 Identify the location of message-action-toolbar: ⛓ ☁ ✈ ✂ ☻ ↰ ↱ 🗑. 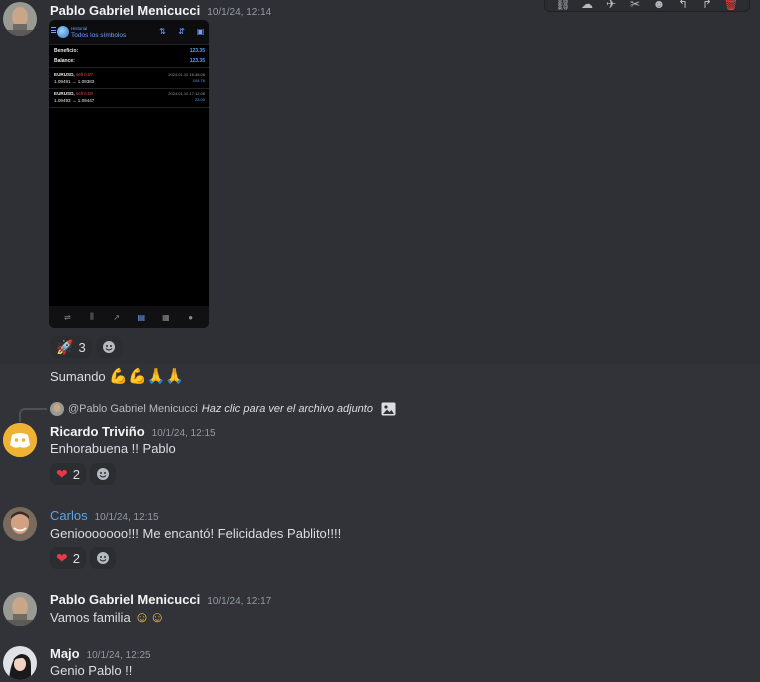
(647, 6).